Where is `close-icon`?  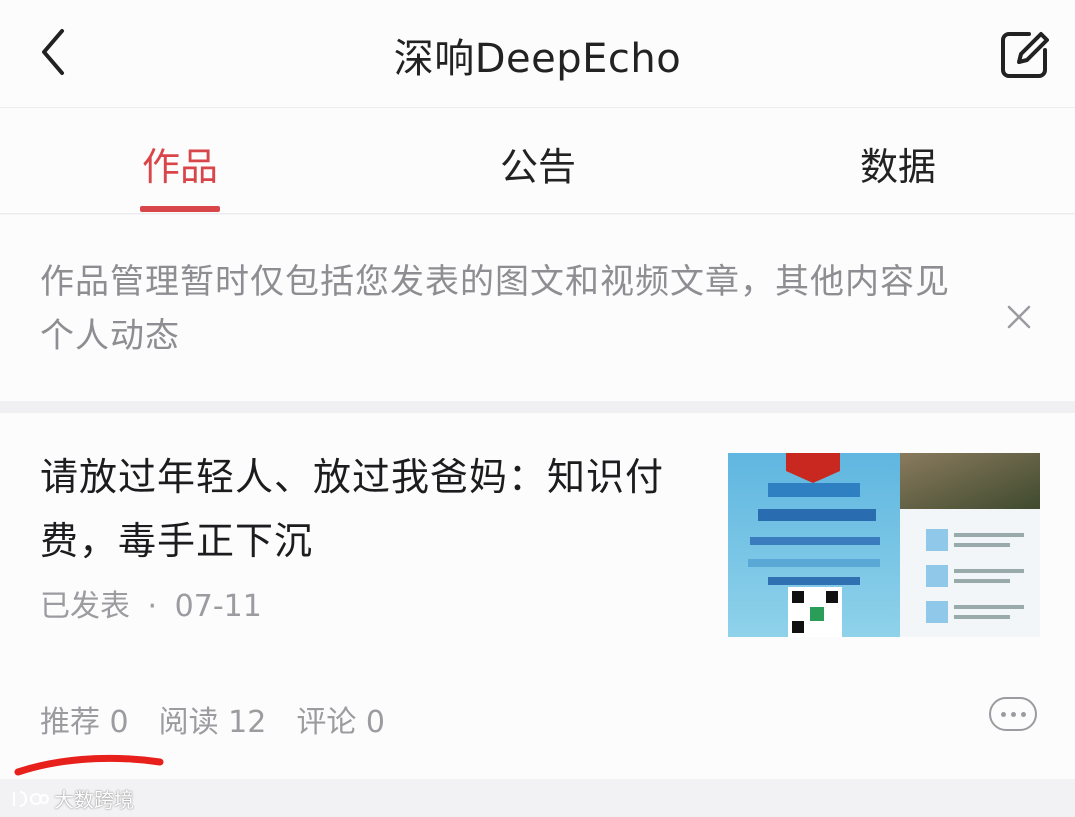 close-icon is located at coordinates (1019, 317).